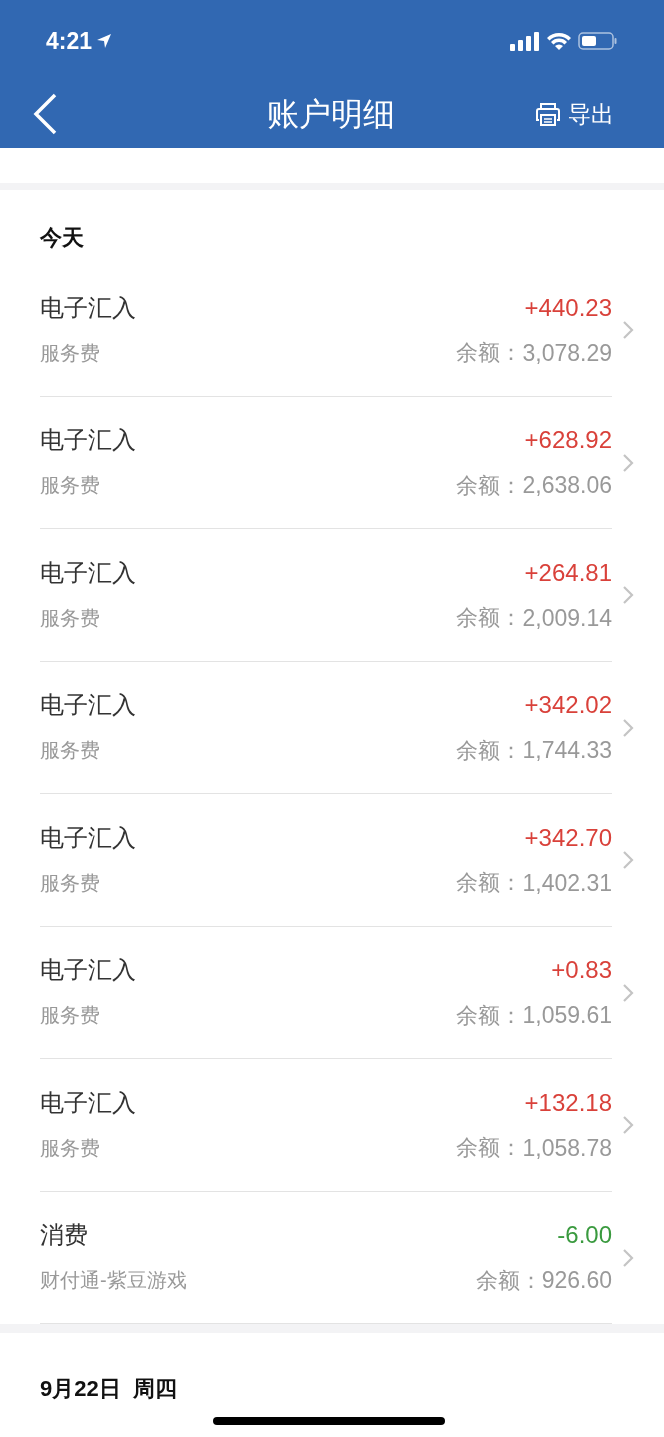  I want to click on transaction-amount: +440.23, so click(568, 307).